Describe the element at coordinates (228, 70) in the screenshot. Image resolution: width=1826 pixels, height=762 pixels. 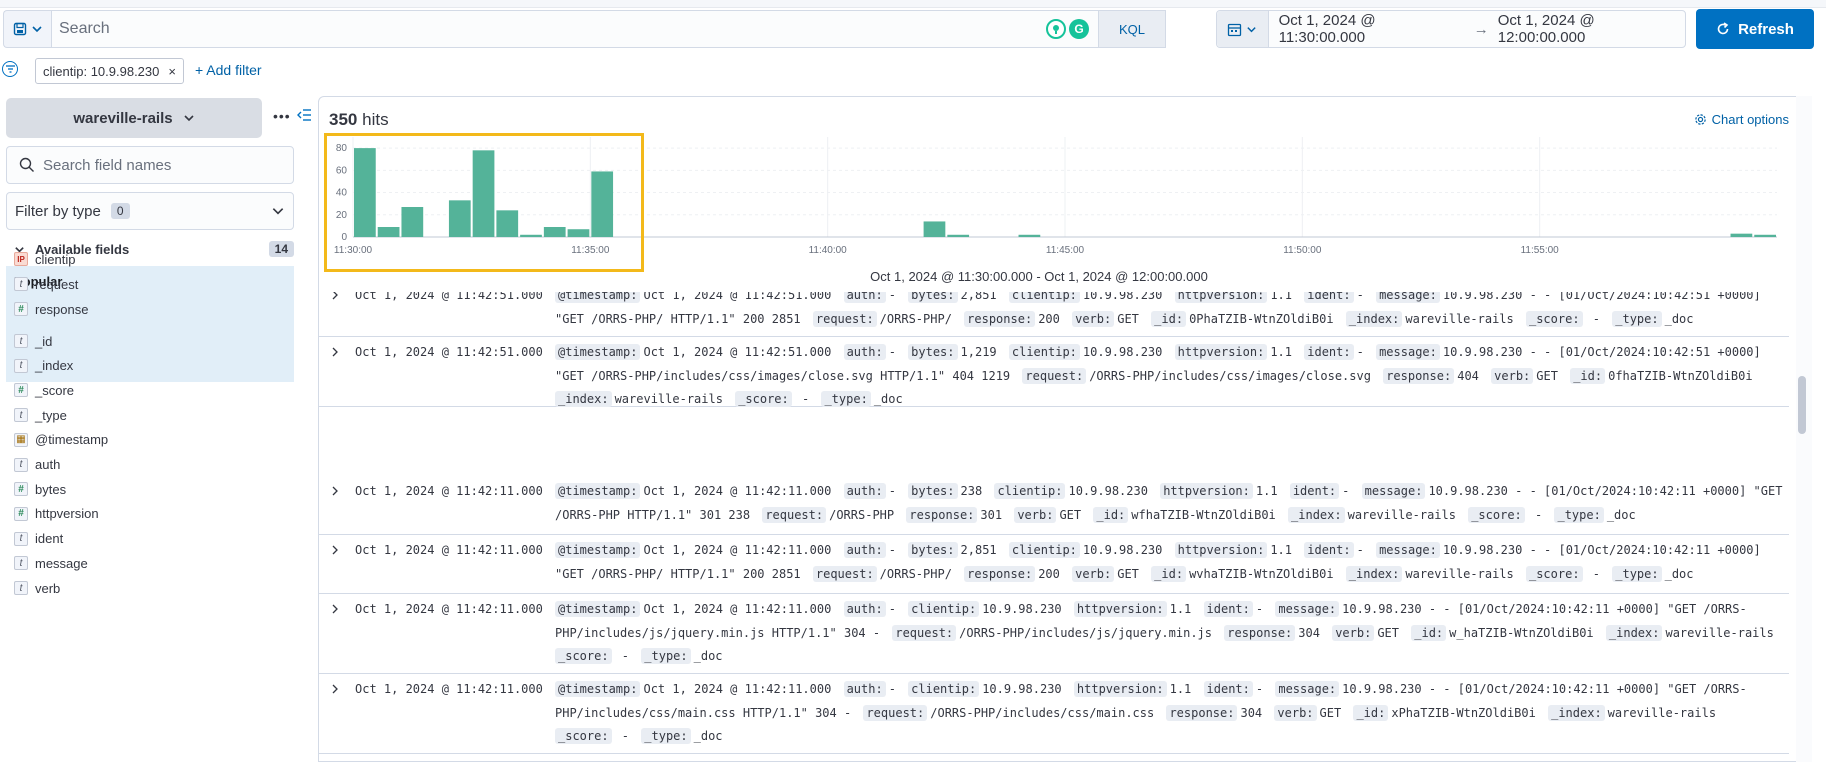
I see `add-filter-button: + Add filter` at that location.